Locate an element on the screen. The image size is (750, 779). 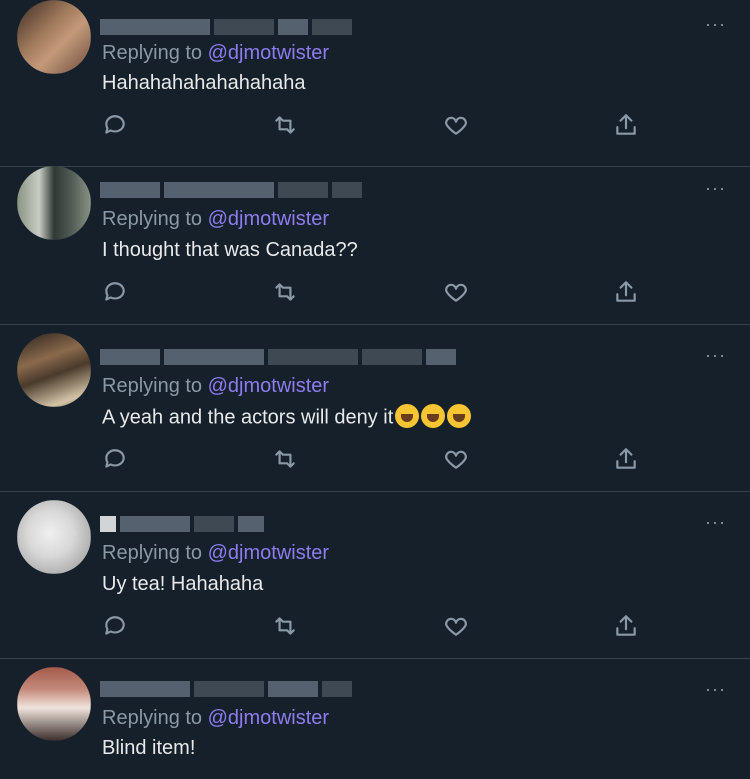
reply-text: A yeah and the actors will deny it is located at coordinates (287, 417).